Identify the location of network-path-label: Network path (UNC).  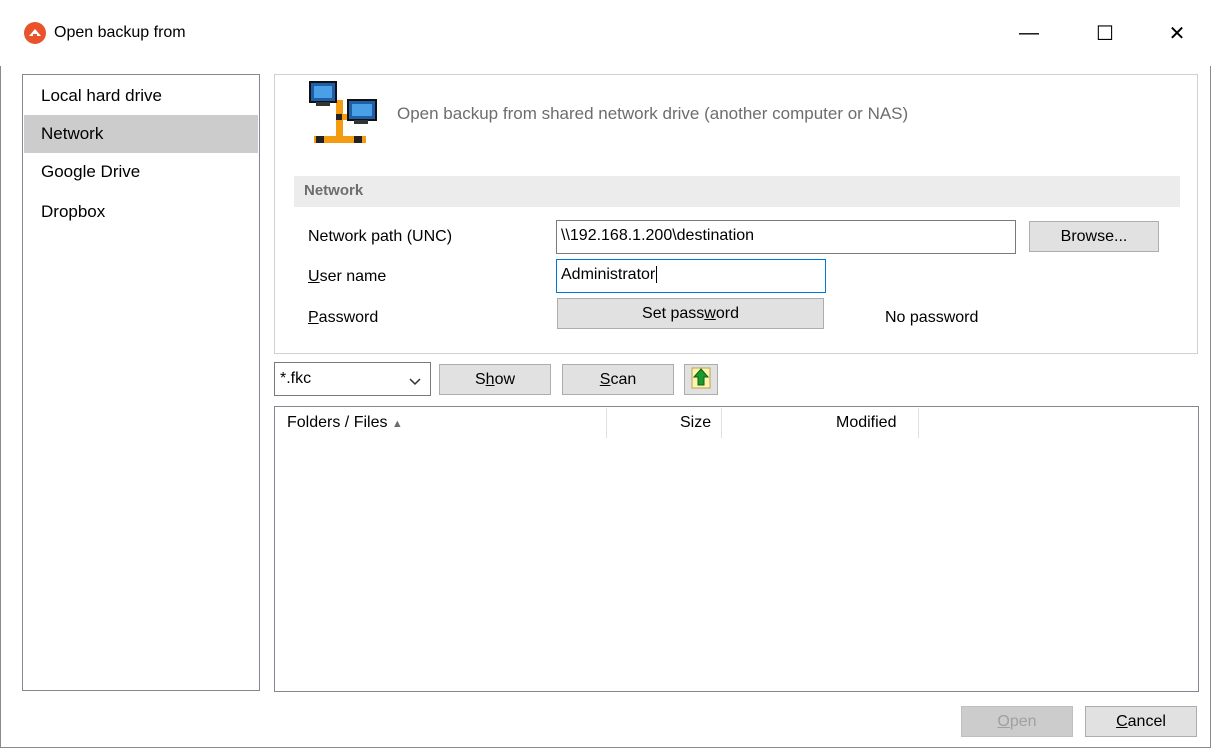
(380, 236).